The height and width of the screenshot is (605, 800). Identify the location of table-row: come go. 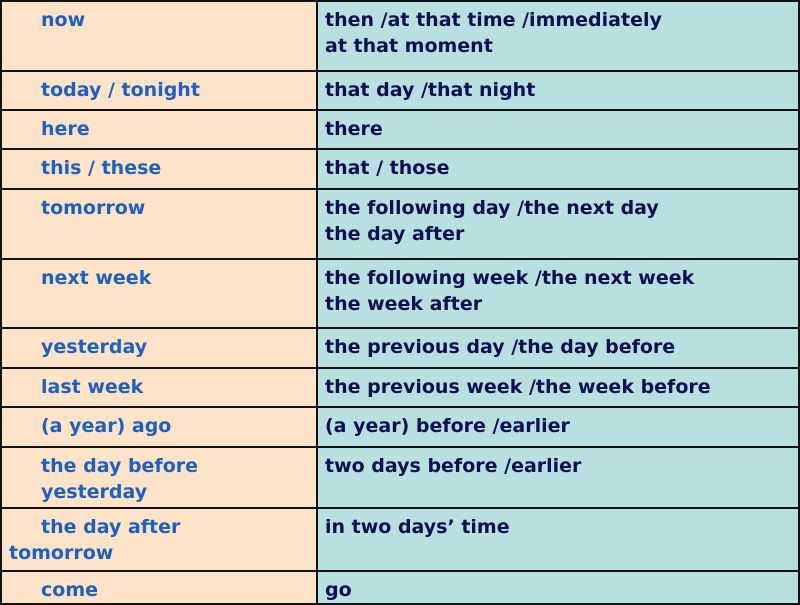
(400, 587).